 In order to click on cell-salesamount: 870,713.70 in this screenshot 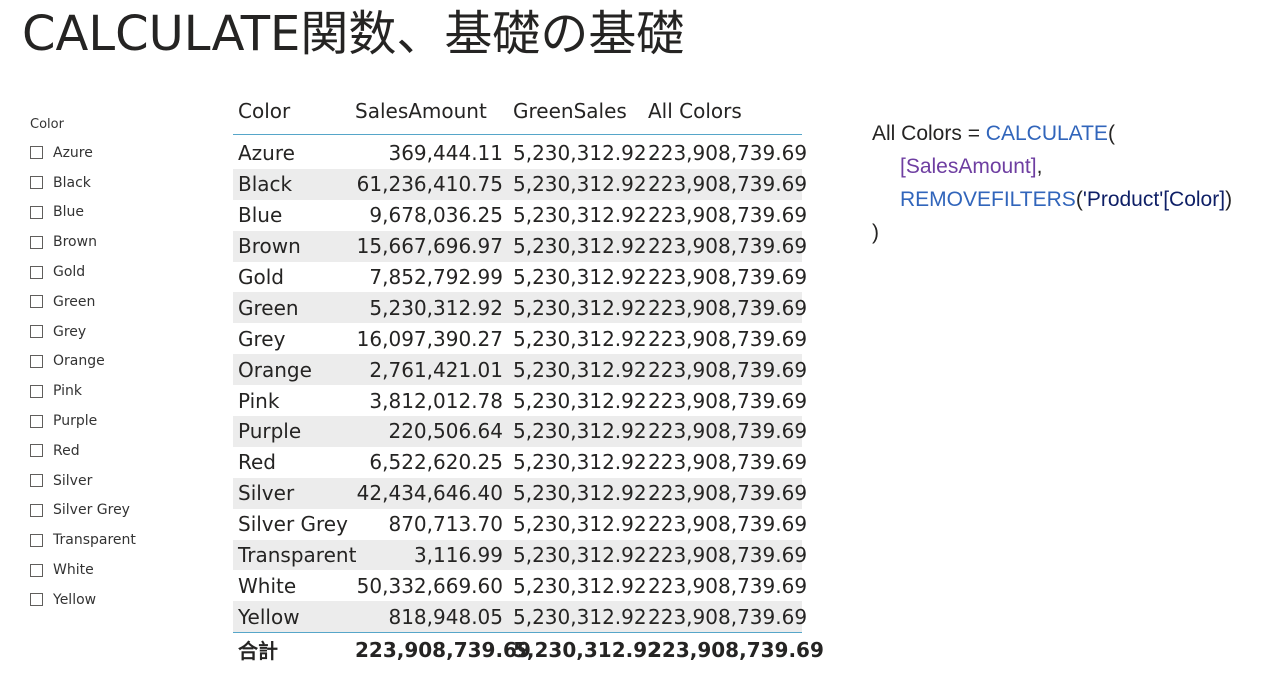, I will do `click(445, 524)`.